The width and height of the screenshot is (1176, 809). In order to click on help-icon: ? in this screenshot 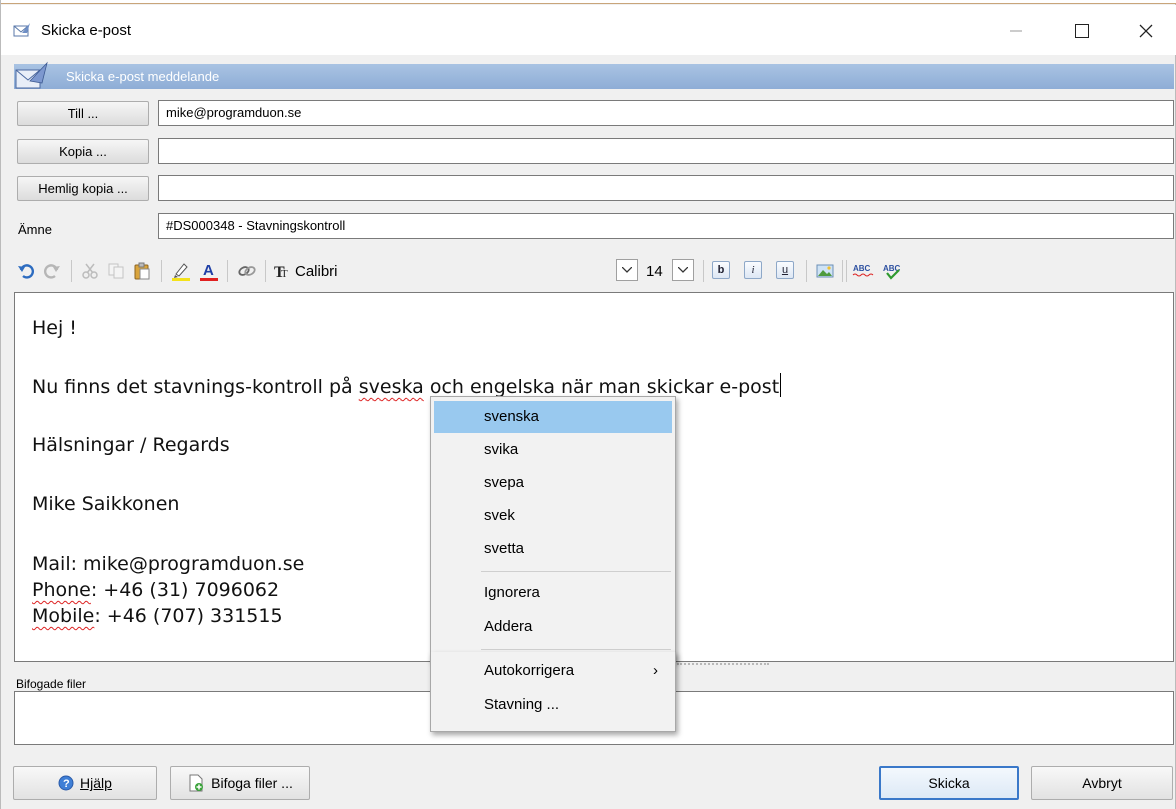, I will do `click(66, 783)`.